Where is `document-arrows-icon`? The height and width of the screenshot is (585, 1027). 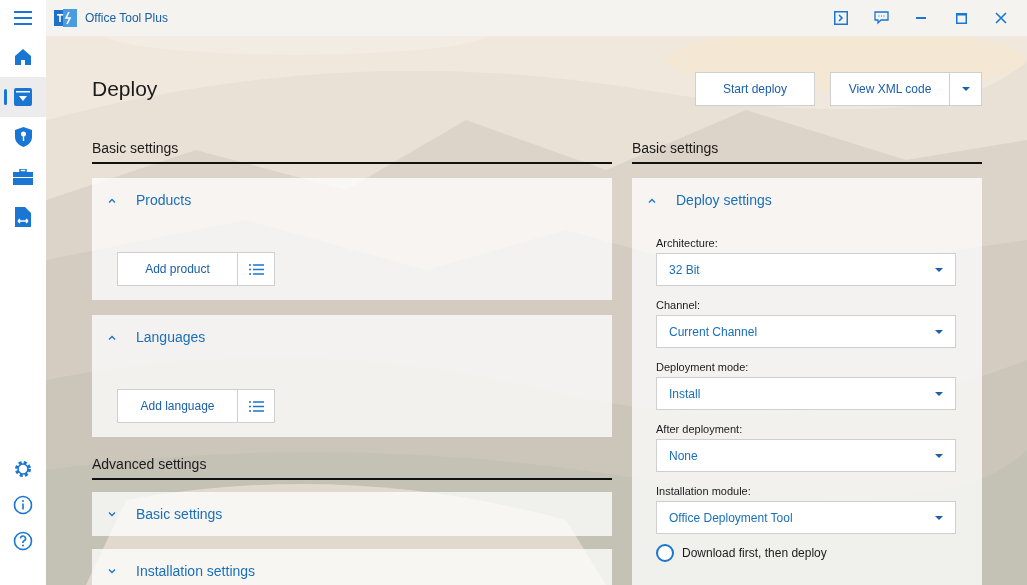
document-arrows-icon is located at coordinates (23, 217).